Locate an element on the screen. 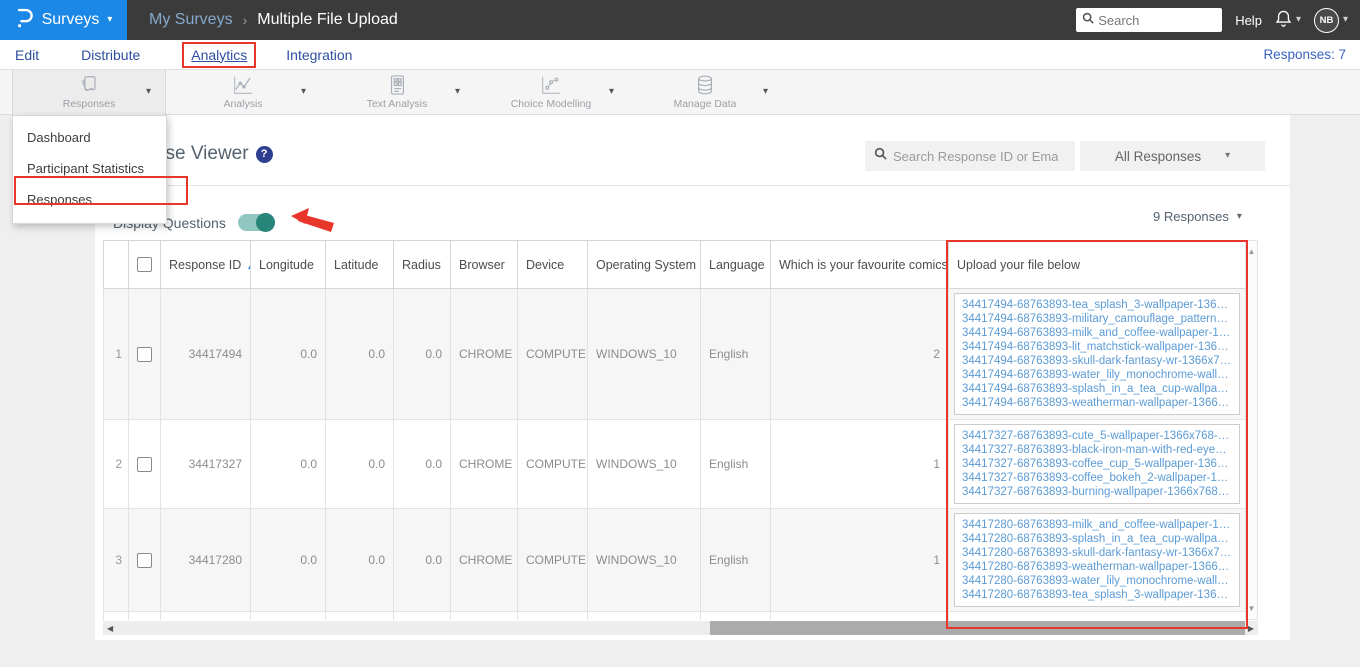 The height and width of the screenshot is (667, 1360). header-latitude: Latitude is located at coordinates (359, 264).